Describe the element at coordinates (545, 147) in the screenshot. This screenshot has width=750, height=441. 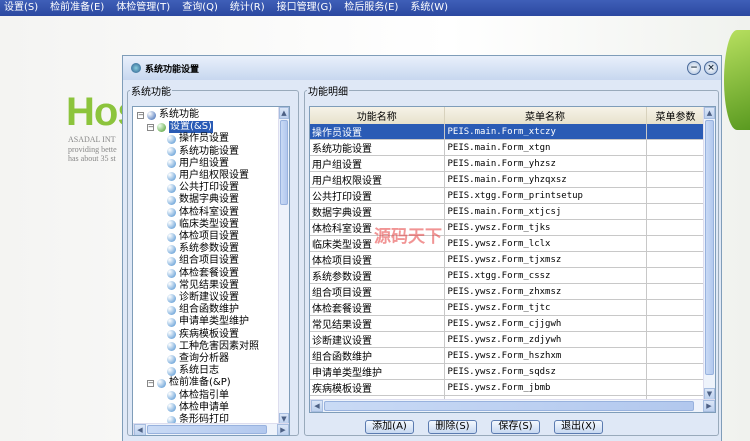
I see `table-cell: PEIS.main.Form_xtgn` at that location.